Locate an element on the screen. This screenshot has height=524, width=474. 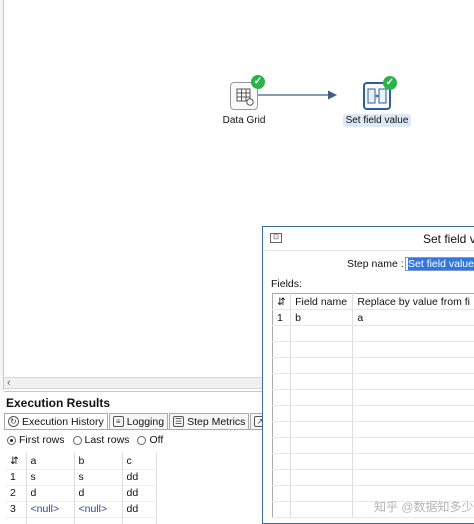
table-header-row: ⇵ Field name Replace by value from fi is located at coordinates (373, 301).